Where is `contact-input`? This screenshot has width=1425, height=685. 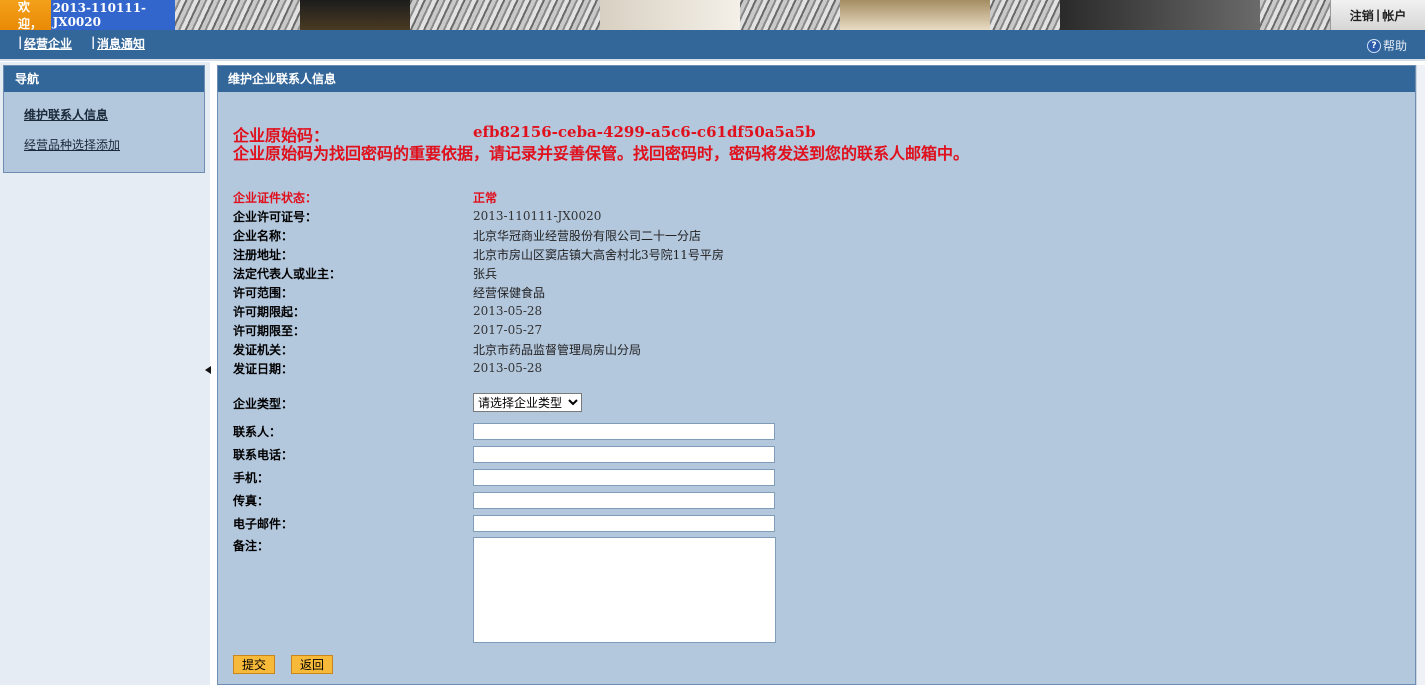 contact-input is located at coordinates (624, 431).